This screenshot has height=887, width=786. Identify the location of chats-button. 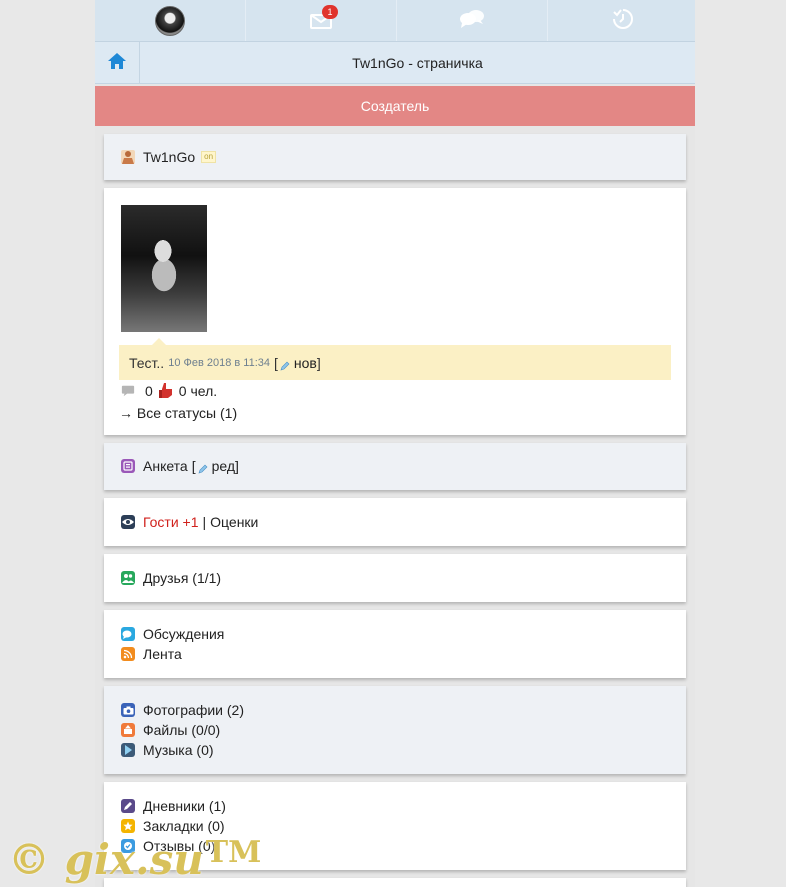
(472, 20).